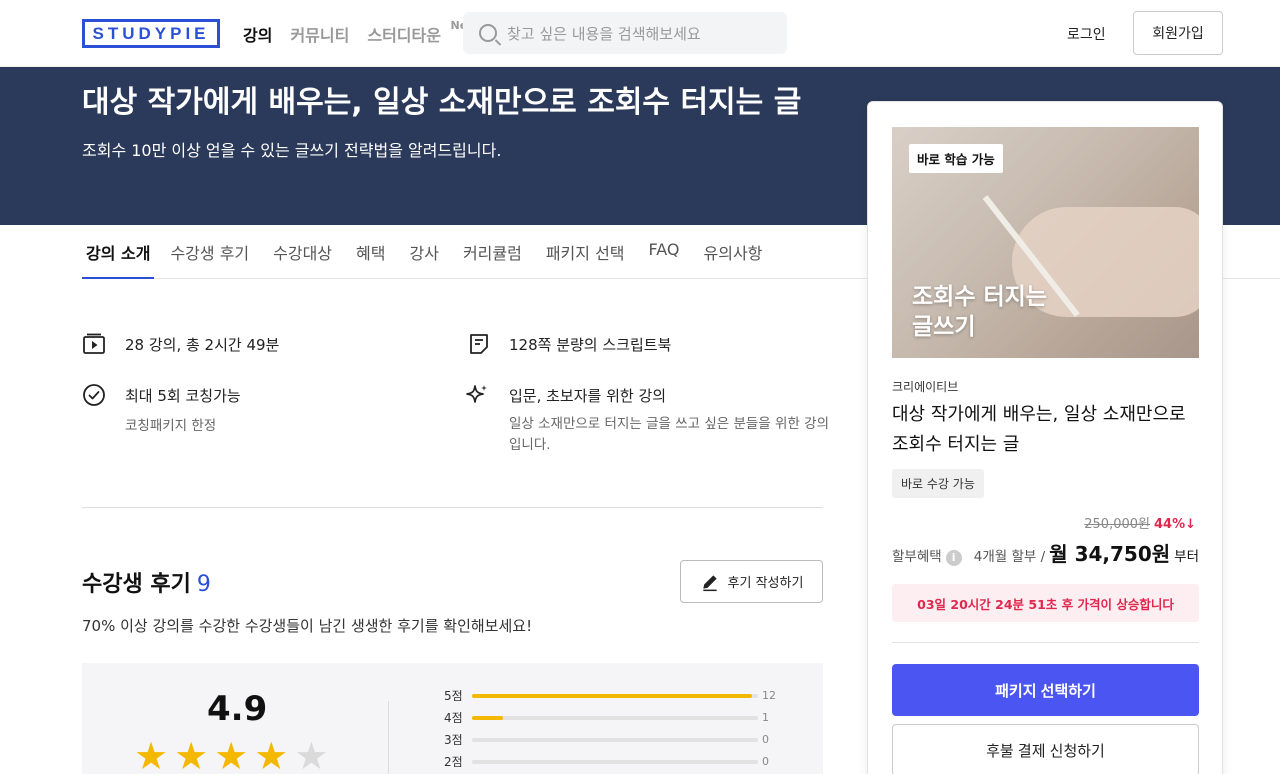 This screenshot has height=774, width=1280. I want to click on course-subtitle: 조회수 10만 이상 얻을 수 있는 글쓰기 전략법을 알려드립니다., so click(292, 150).